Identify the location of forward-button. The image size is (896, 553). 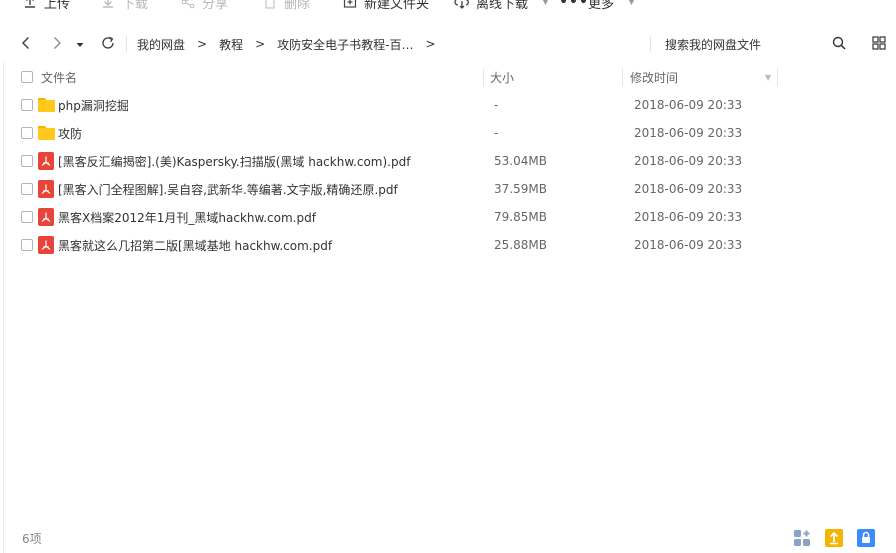
(57, 44).